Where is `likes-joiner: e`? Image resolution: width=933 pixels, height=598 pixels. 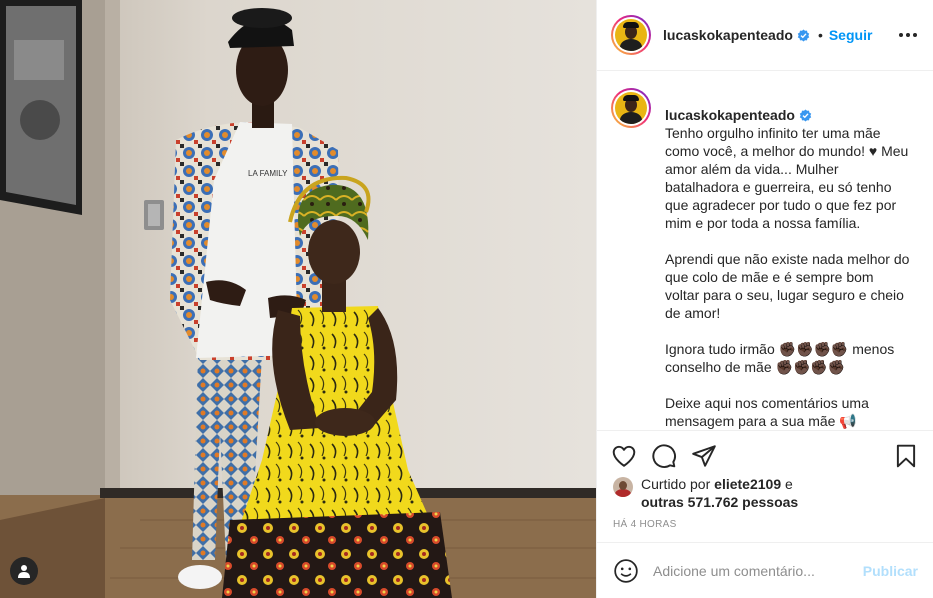
likes-joiner: e is located at coordinates (789, 484).